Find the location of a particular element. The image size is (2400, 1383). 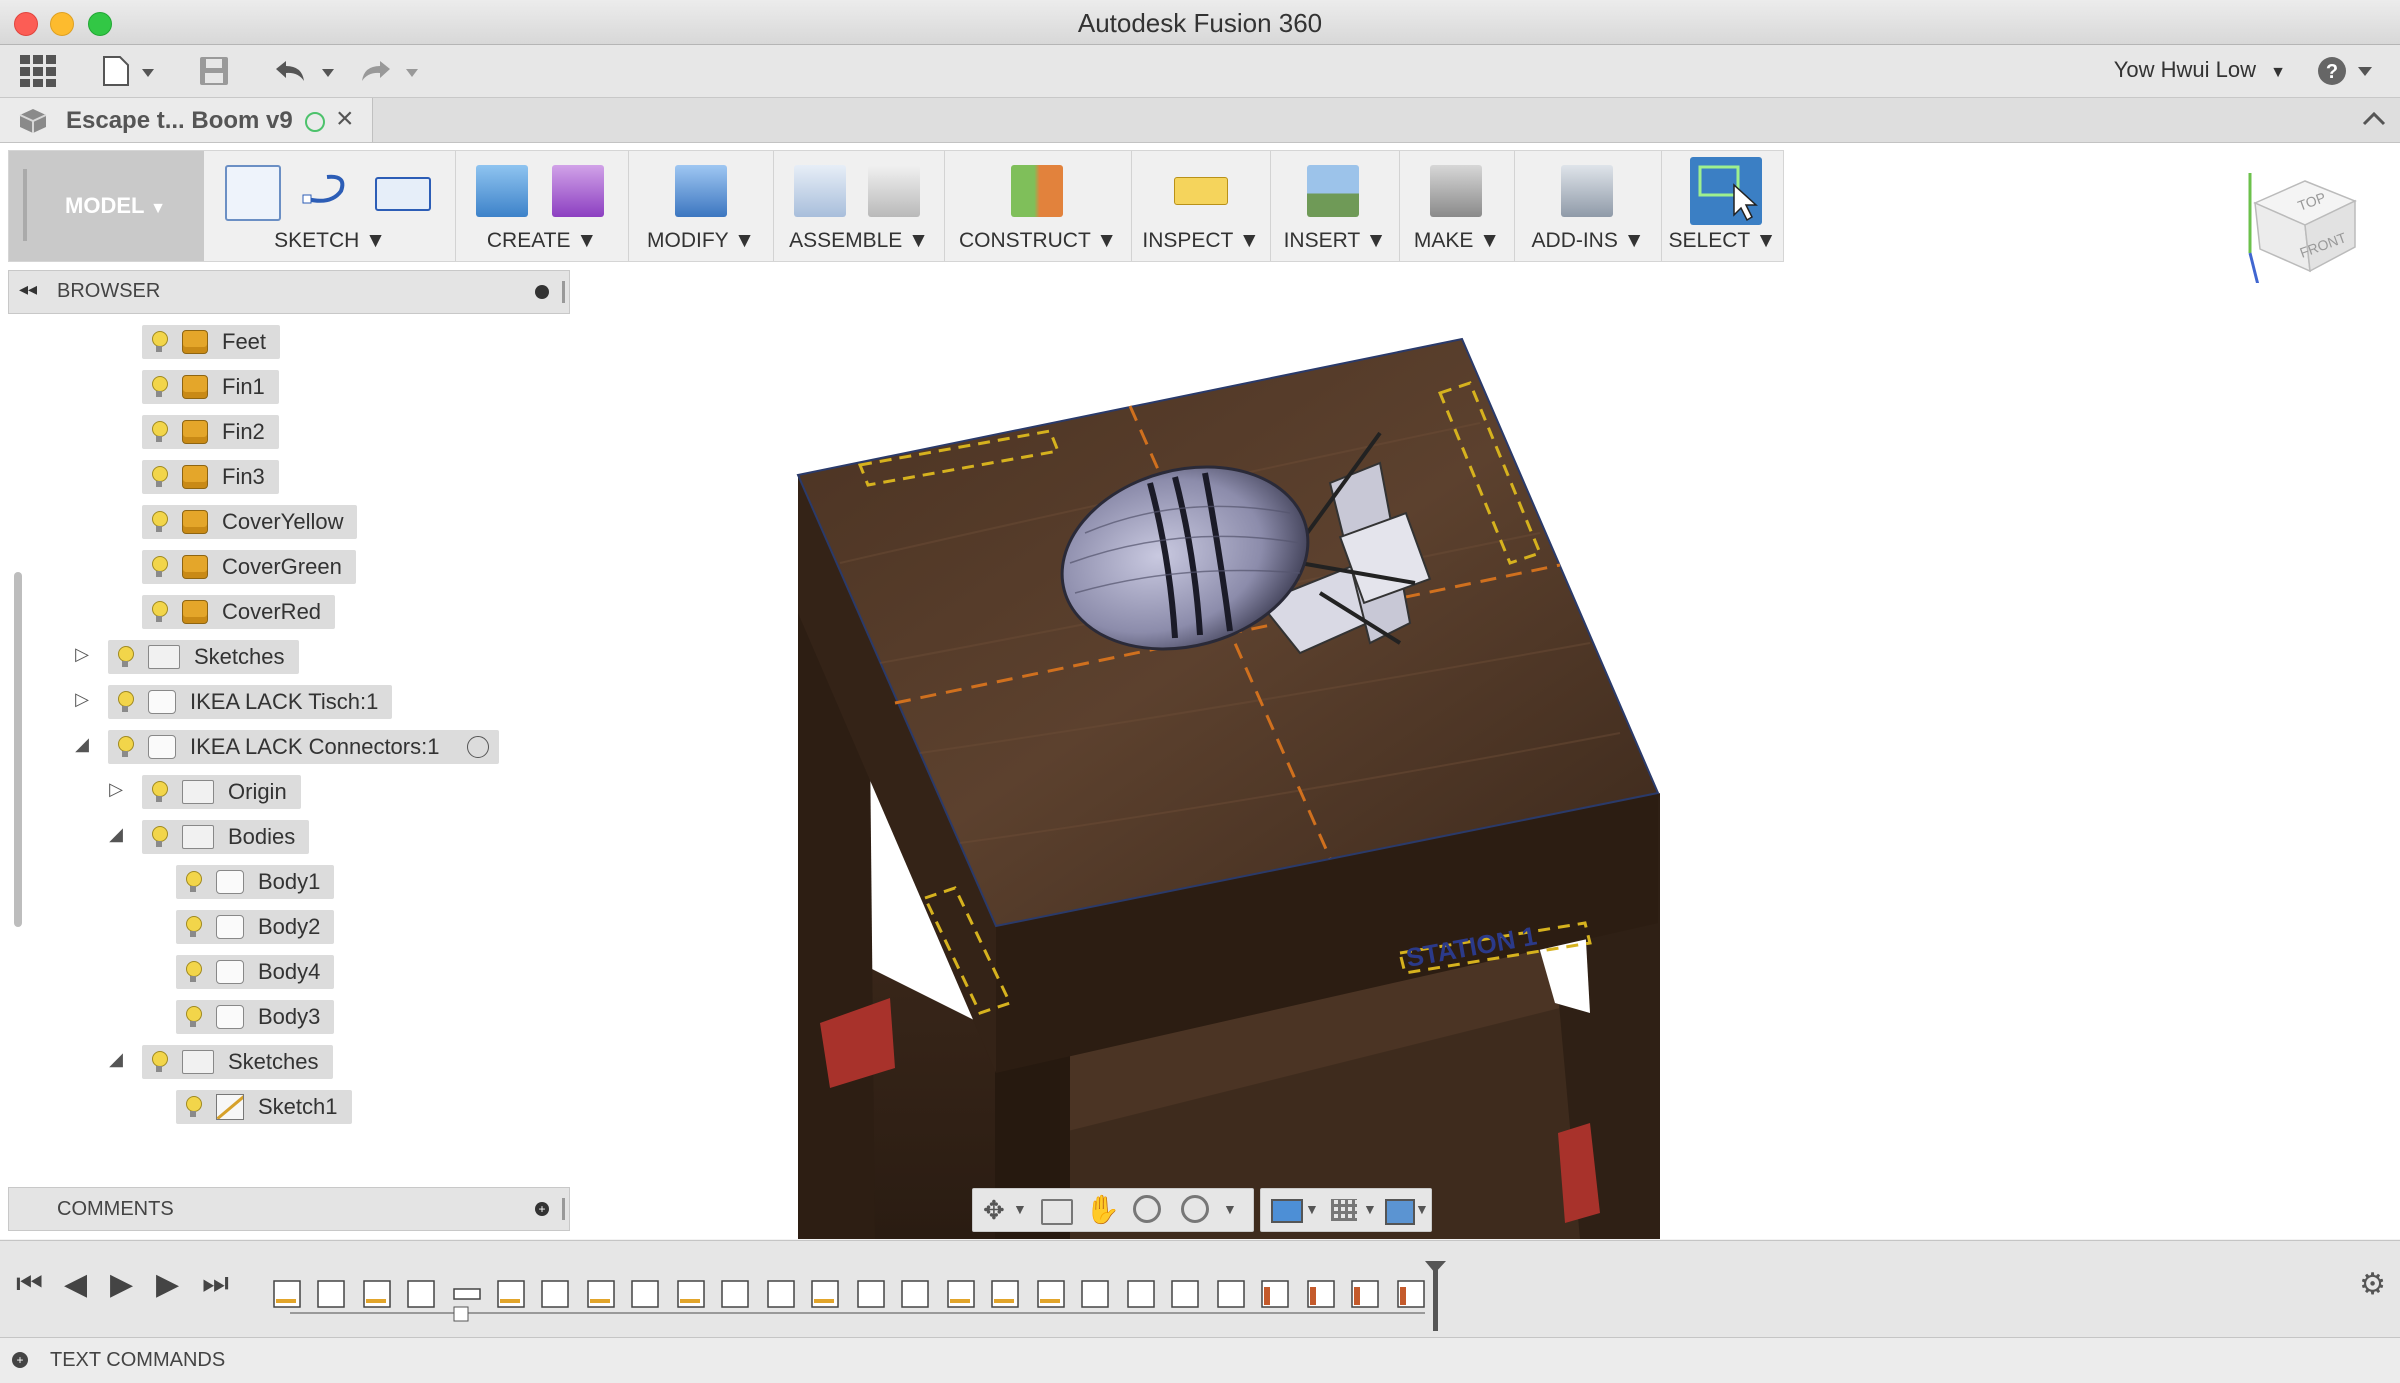

modify-group: MODIFY ▼ is located at coordinates (701, 206).